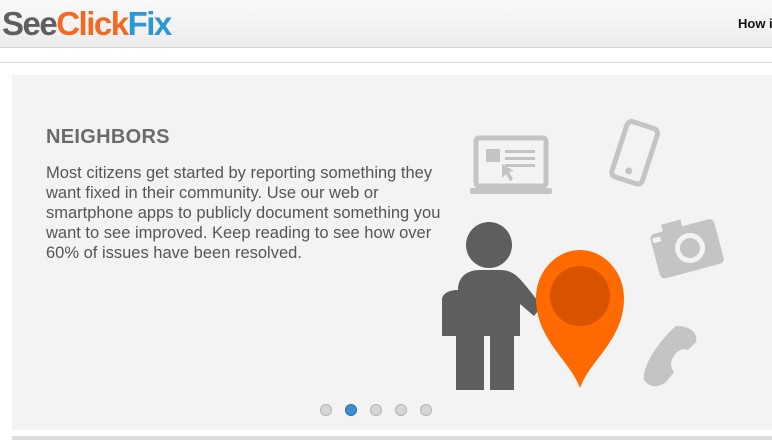 The height and width of the screenshot is (448, 772). Describe the element at coordinates (687, 249) in the screenshot. I see `camera-icon` at that location.